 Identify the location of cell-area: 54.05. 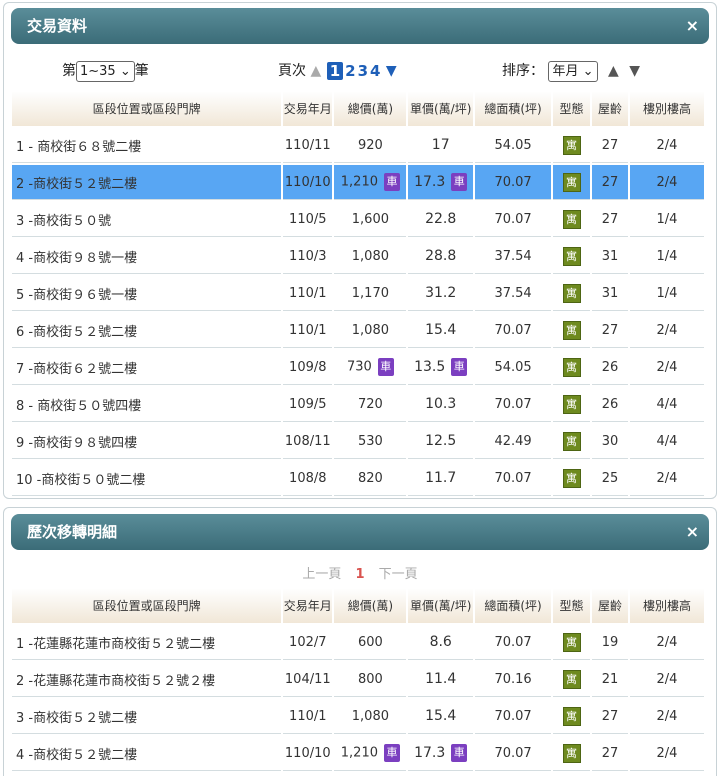
(513, 145).